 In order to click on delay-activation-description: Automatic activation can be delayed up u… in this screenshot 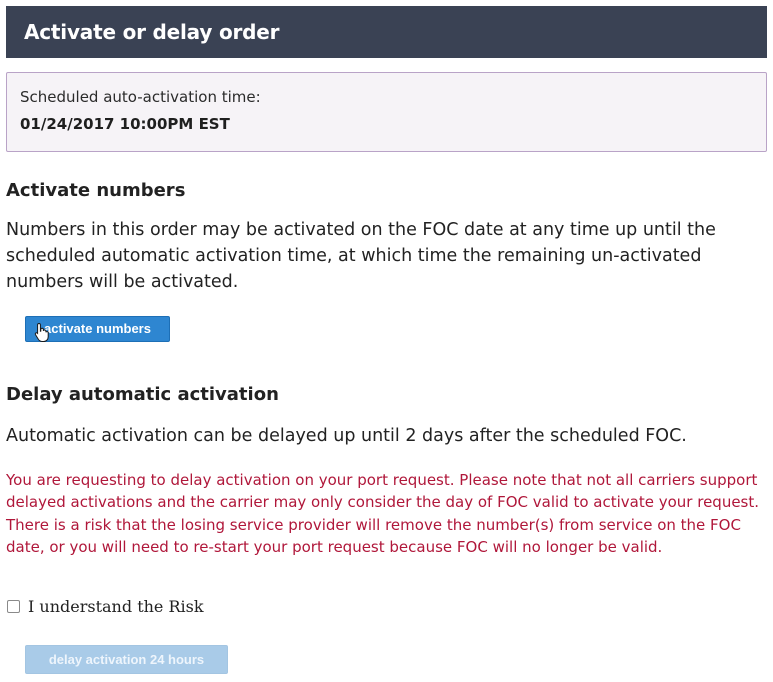, I will do `click(346, 436)`.